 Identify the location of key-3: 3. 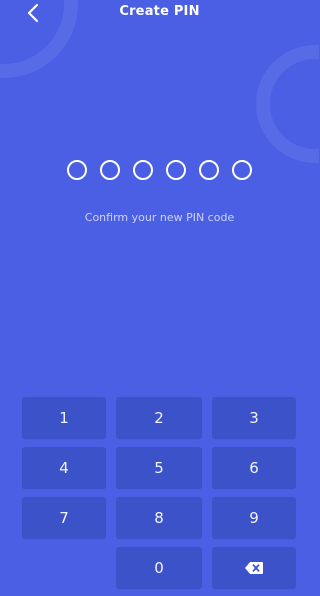
(254, 418).